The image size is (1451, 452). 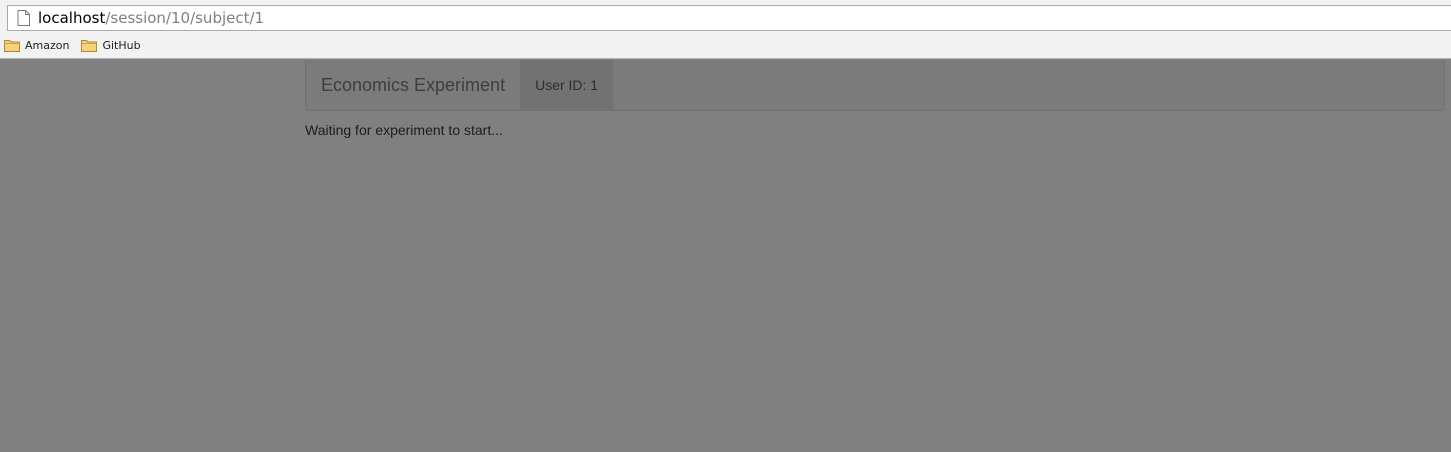 I want to click on address-bar: localhost/session/10/subject/1, so click(x=729, y=18).